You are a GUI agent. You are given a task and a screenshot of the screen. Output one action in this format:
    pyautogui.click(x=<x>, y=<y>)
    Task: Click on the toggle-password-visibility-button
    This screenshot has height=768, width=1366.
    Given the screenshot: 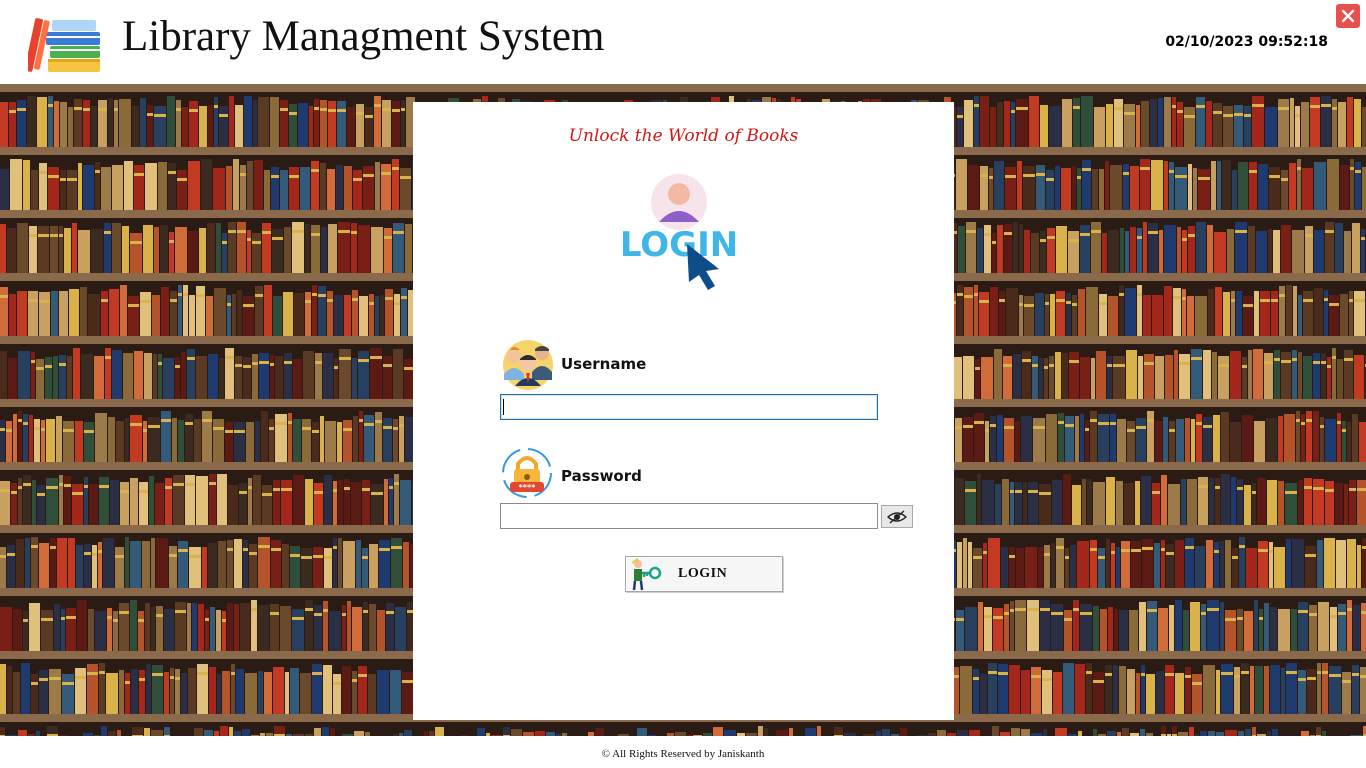 What is the action you would take?
    pyautogui.click(x=897, y=516)
    